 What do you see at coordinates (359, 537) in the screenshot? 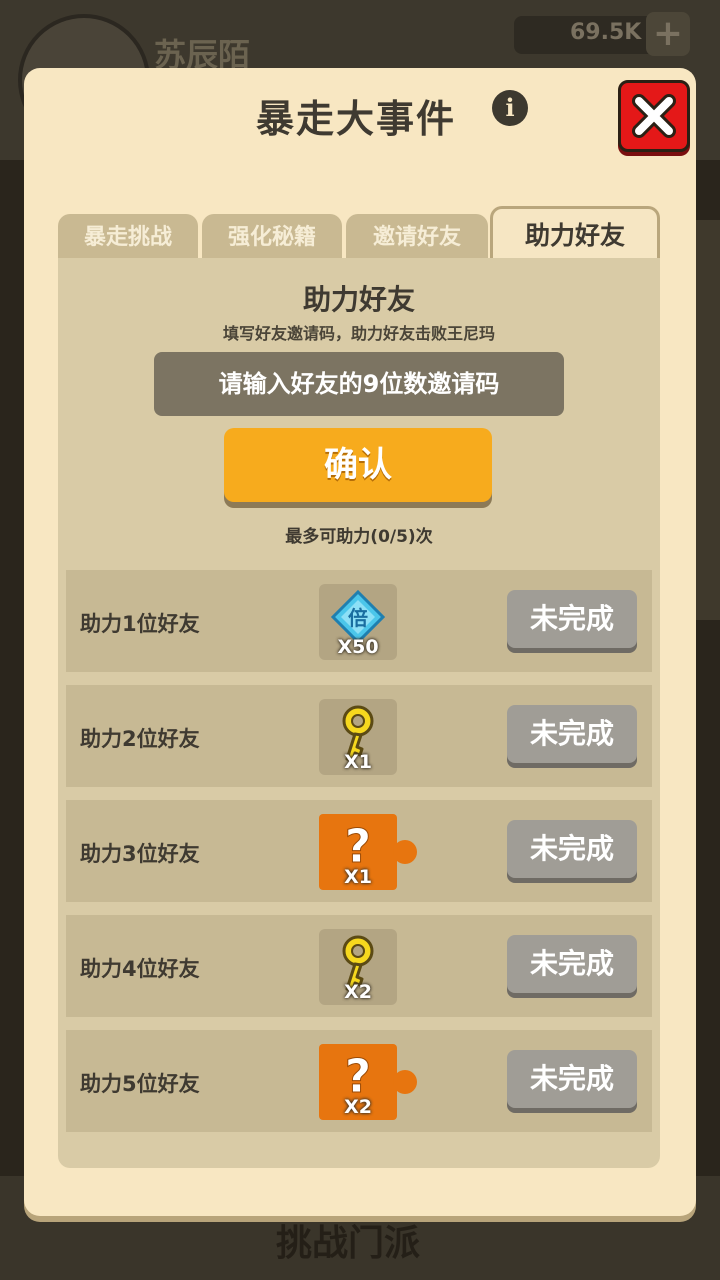
I see `assist-count-text: 最多可助力(0/5)次` at bounding box center [359, 537].